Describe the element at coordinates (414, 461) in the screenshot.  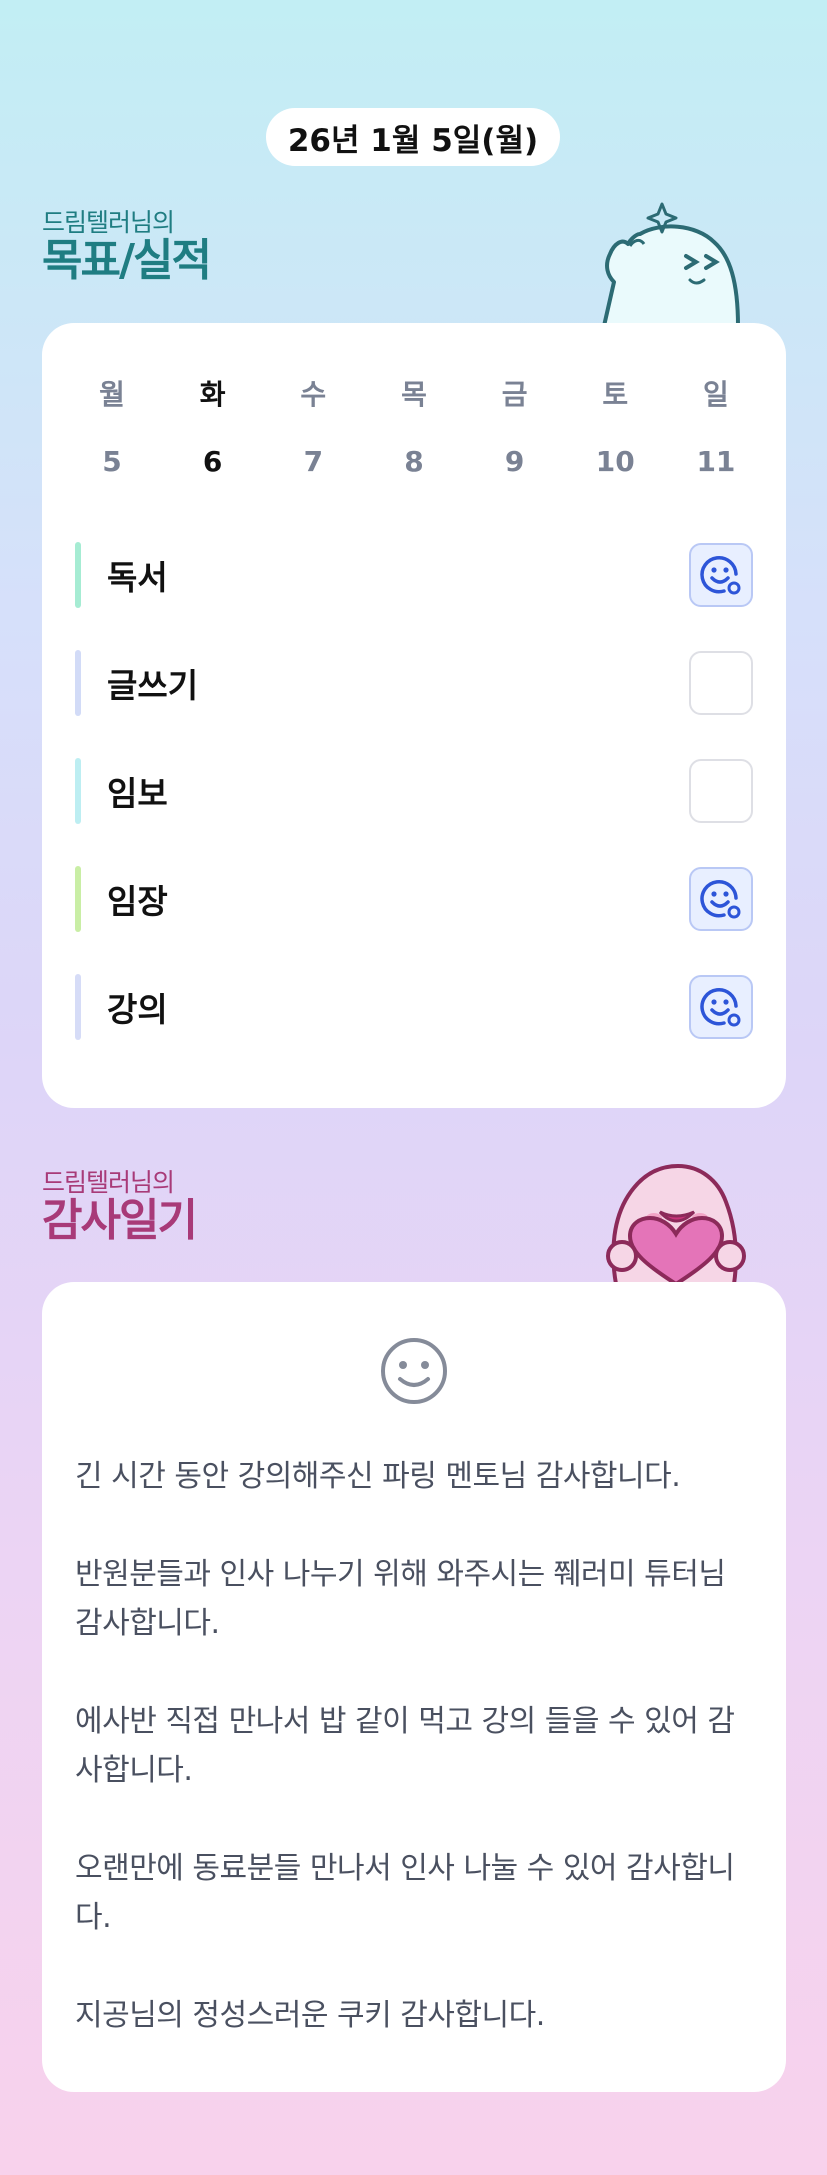
I see `day-number: 8` at that location.